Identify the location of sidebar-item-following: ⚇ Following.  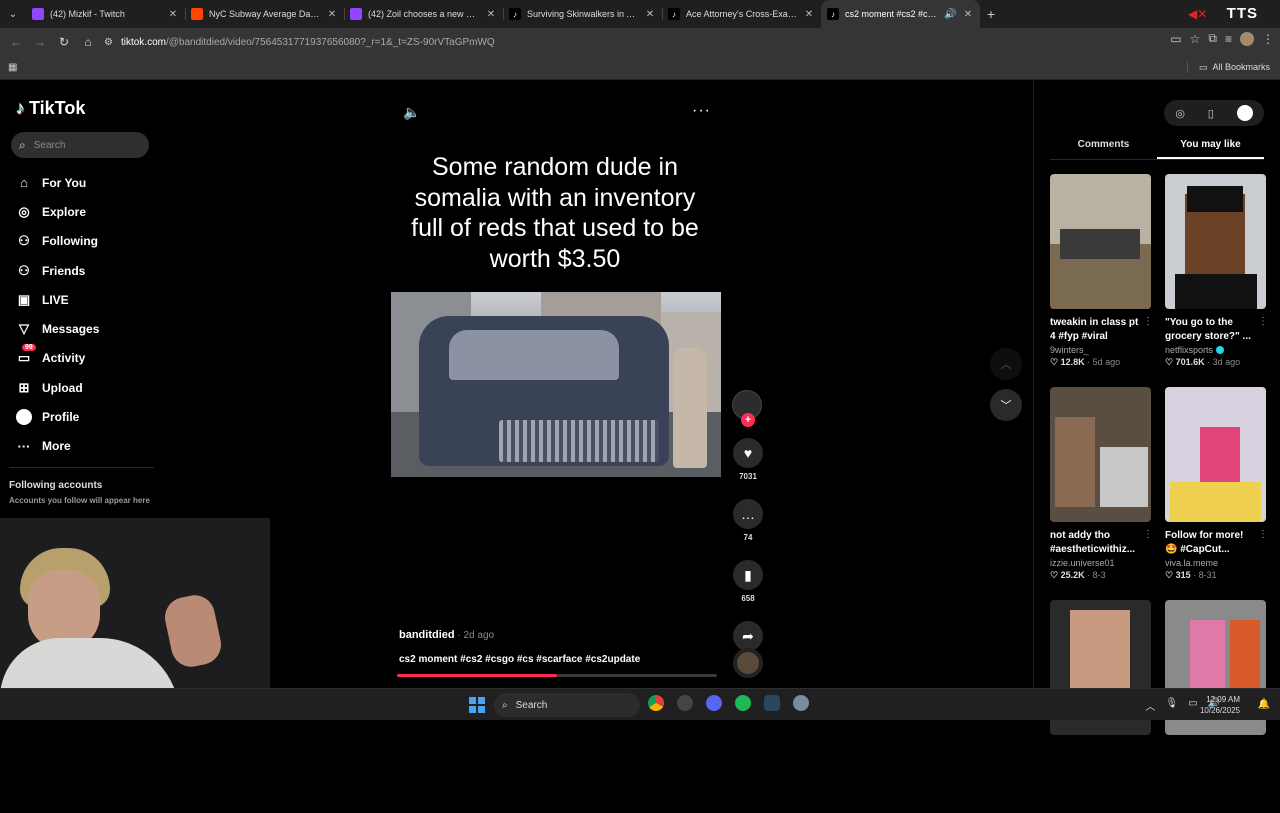
(86, 241).